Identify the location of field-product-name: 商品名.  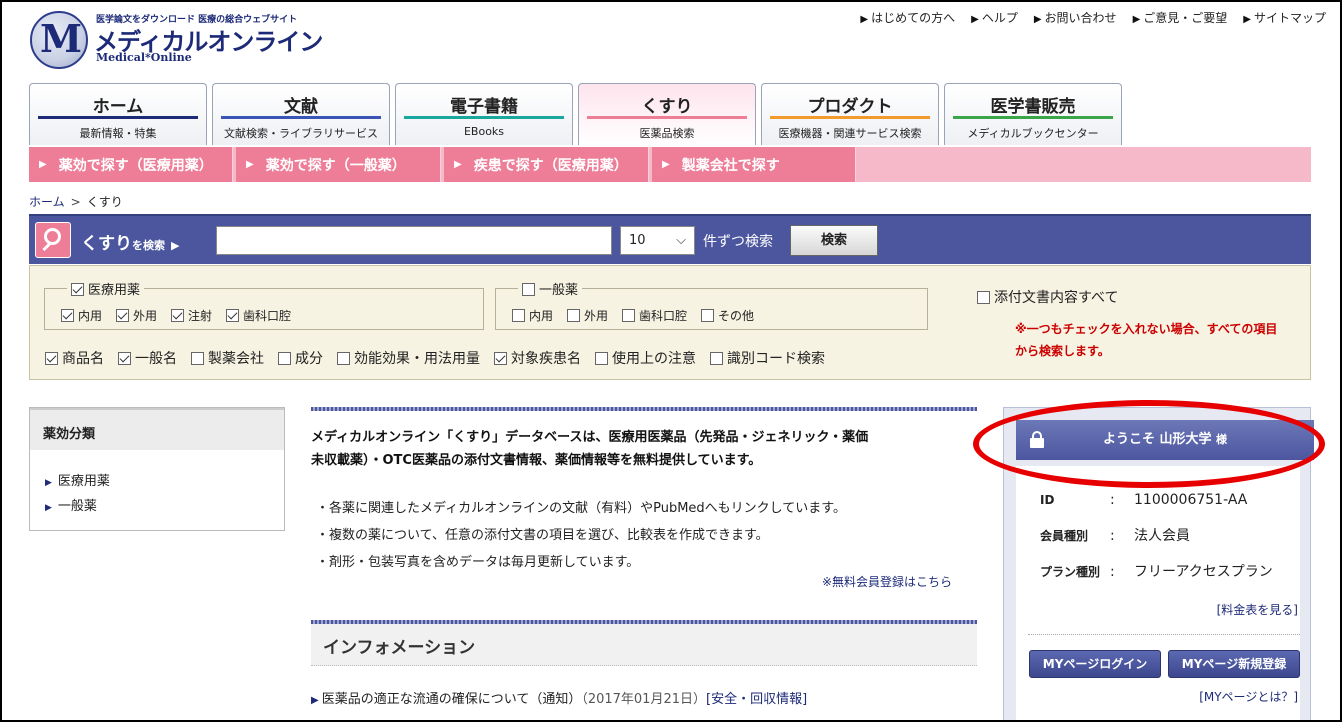
(74, 358).